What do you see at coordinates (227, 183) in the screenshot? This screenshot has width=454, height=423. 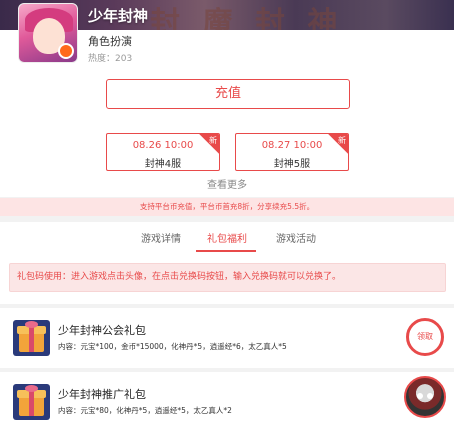 I see `view-more-link: 查看更多` at bounding box center [227, 183].